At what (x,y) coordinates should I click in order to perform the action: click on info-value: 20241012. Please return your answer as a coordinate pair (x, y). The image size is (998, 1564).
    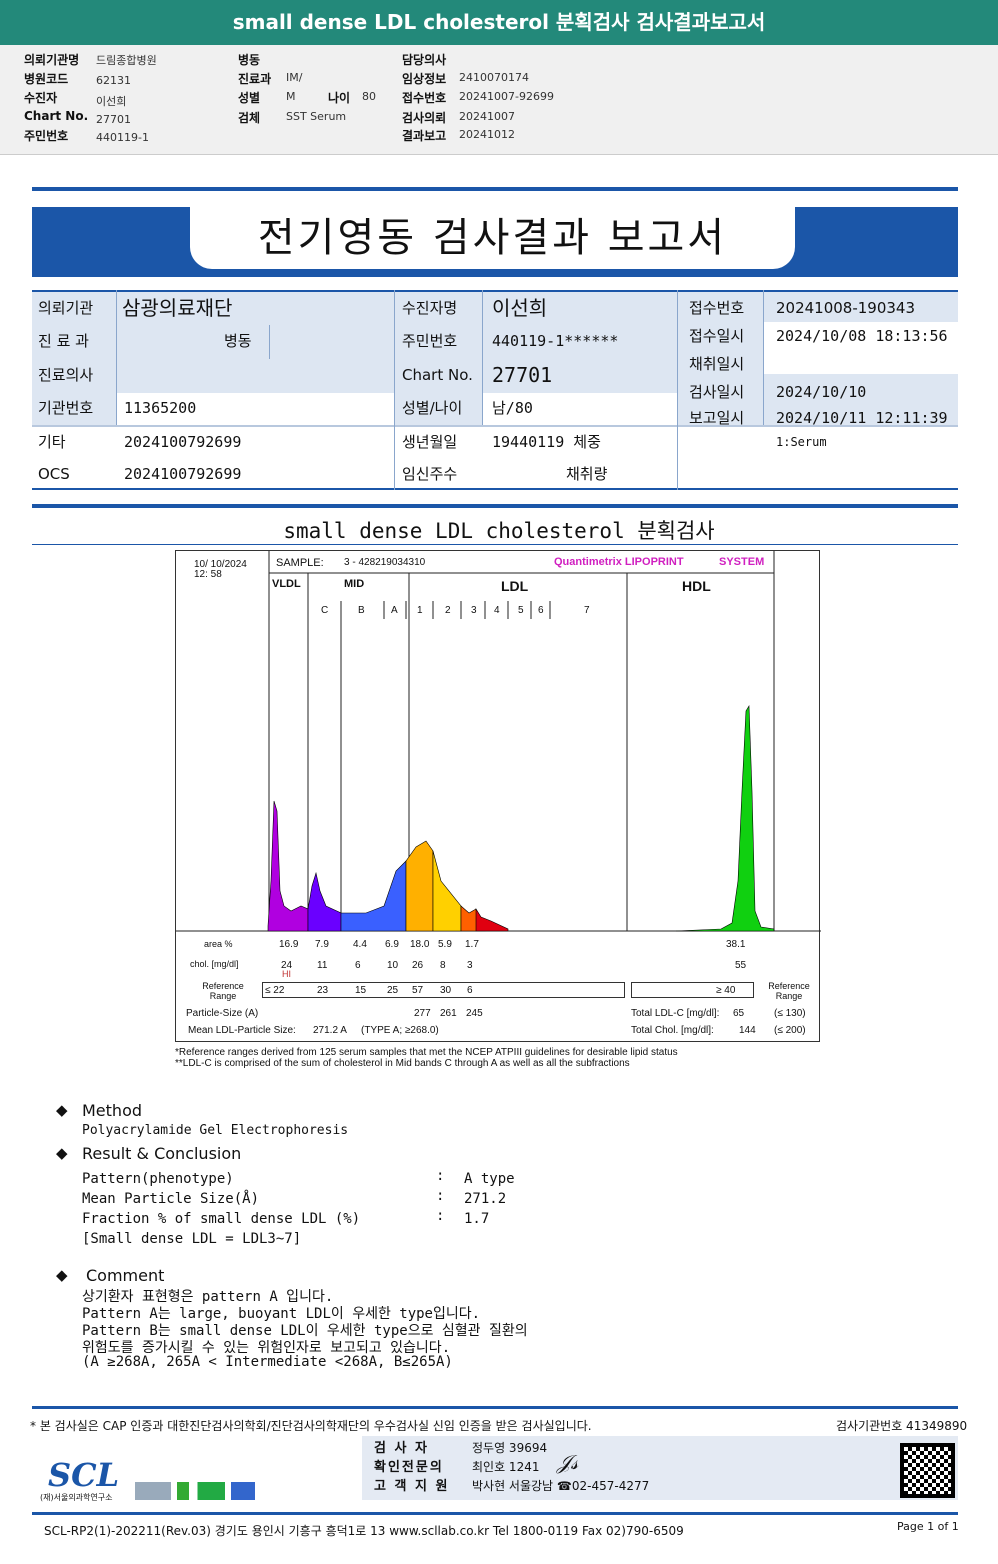
    Looking at the image, I should click on (487, 134).